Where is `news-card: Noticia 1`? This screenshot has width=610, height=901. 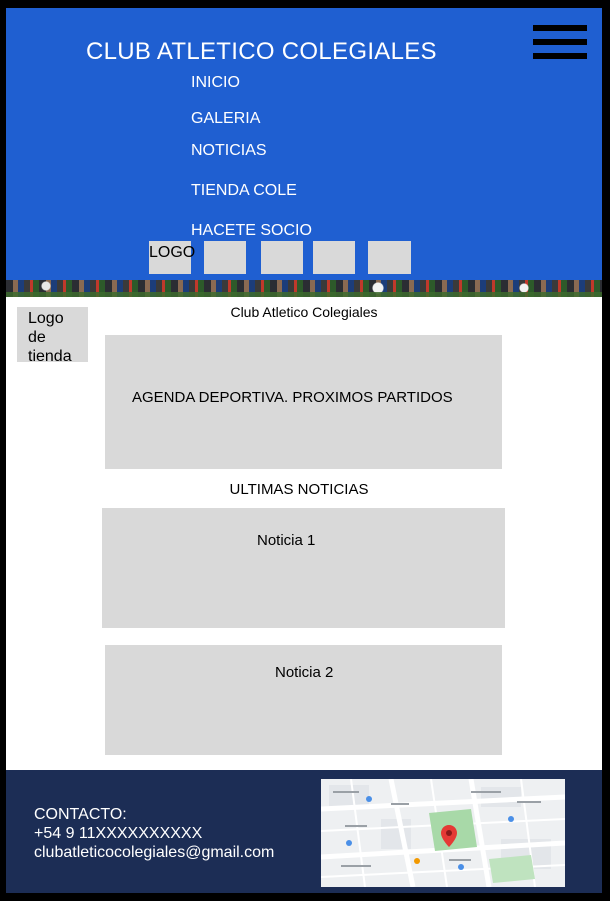
news-card: Noticia 1 is located at coordinates (303, 568).